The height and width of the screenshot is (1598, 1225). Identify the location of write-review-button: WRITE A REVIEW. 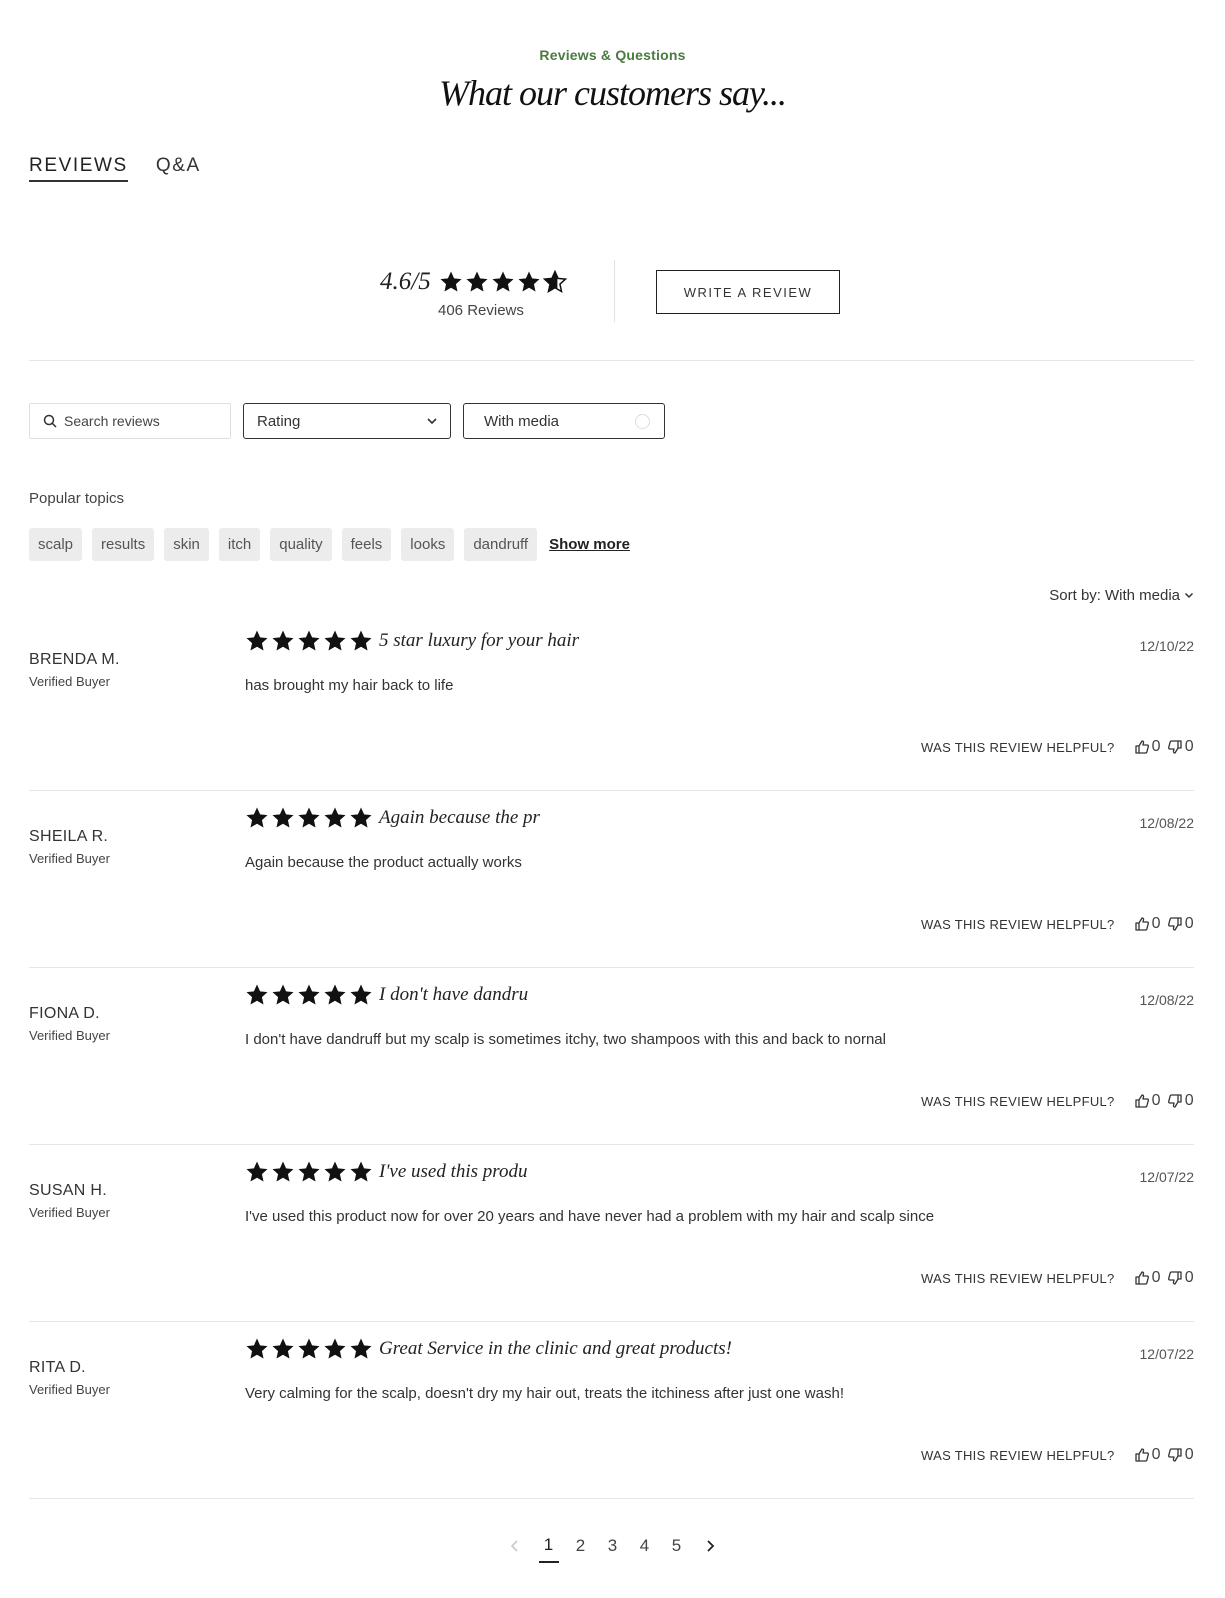
(748, 292).